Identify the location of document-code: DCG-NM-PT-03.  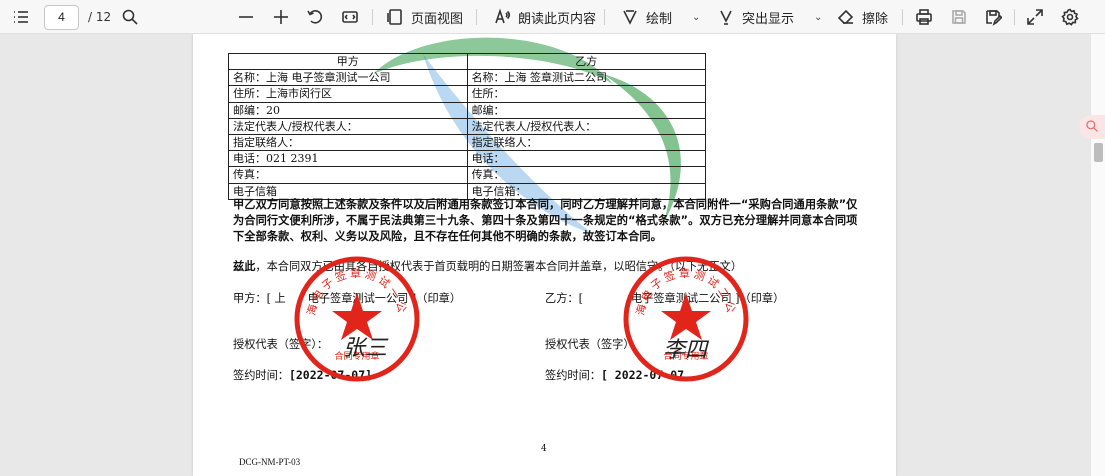
(270, 462).